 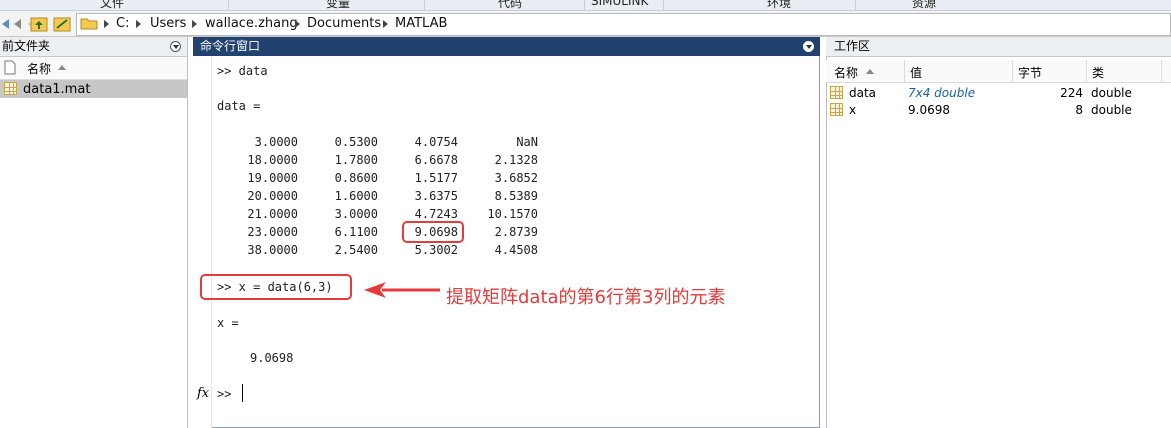 I want to click on output-label: x =, so click(x=228, y=323).